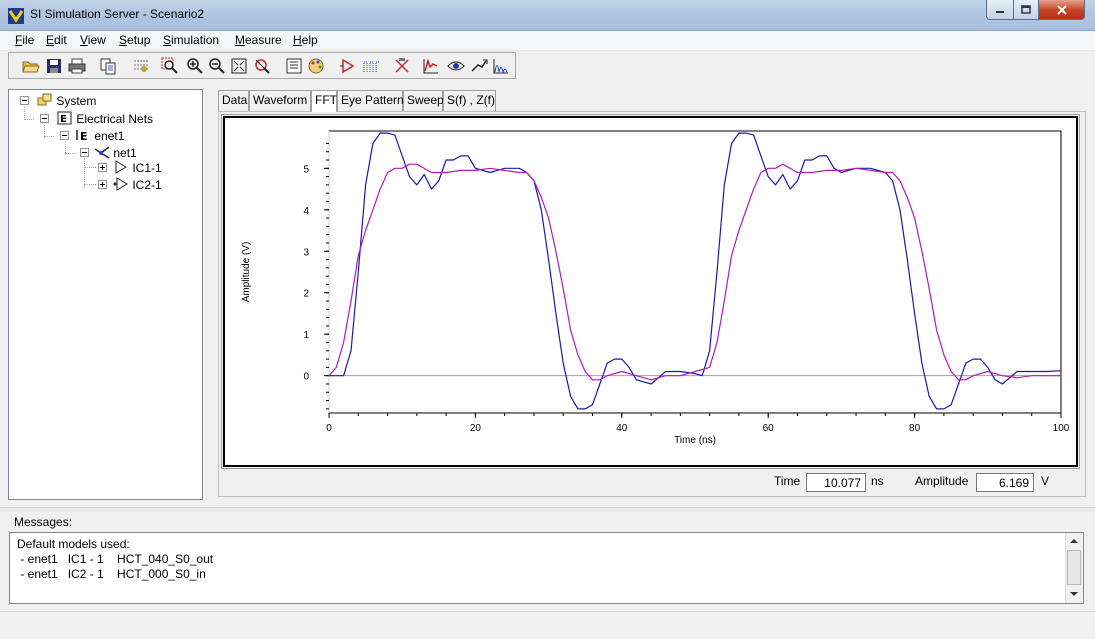  I want to click on open-folder-icon, so click(31, 66).